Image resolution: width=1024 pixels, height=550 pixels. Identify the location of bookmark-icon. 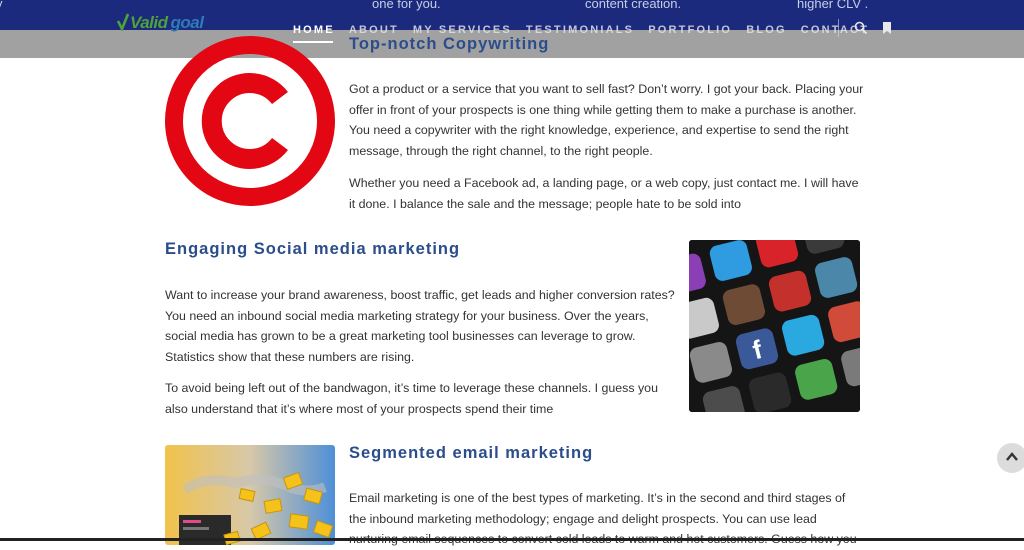
(887, 28).